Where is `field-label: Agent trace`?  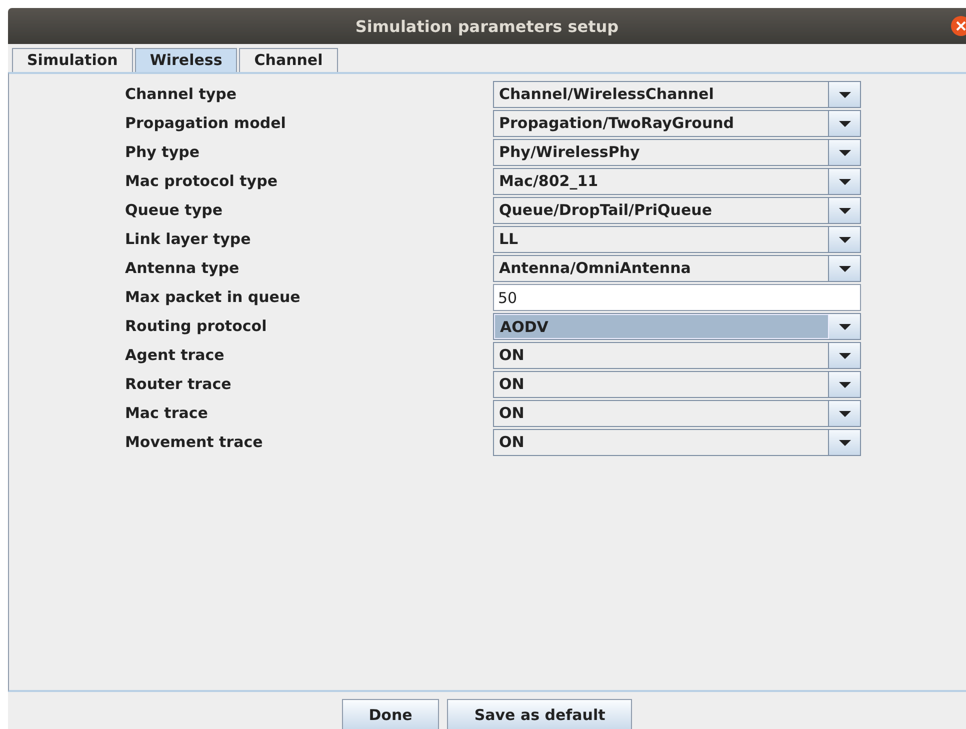 field-label: Agent trace is located at coordinates (175, 355).